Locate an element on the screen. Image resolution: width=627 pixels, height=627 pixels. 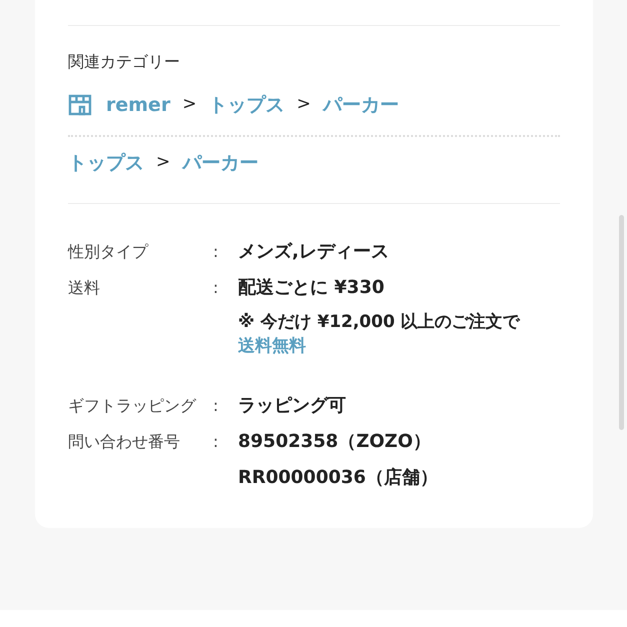
detail-value: RR00000036（店舗） is located at coordinates (338, 478).